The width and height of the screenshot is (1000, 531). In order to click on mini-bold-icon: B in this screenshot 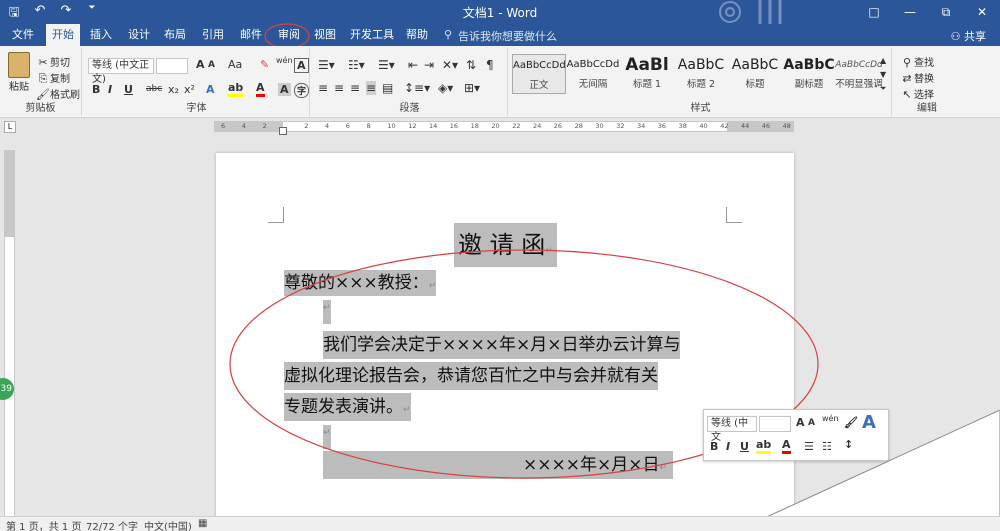, I will do `click(714, 446)`.